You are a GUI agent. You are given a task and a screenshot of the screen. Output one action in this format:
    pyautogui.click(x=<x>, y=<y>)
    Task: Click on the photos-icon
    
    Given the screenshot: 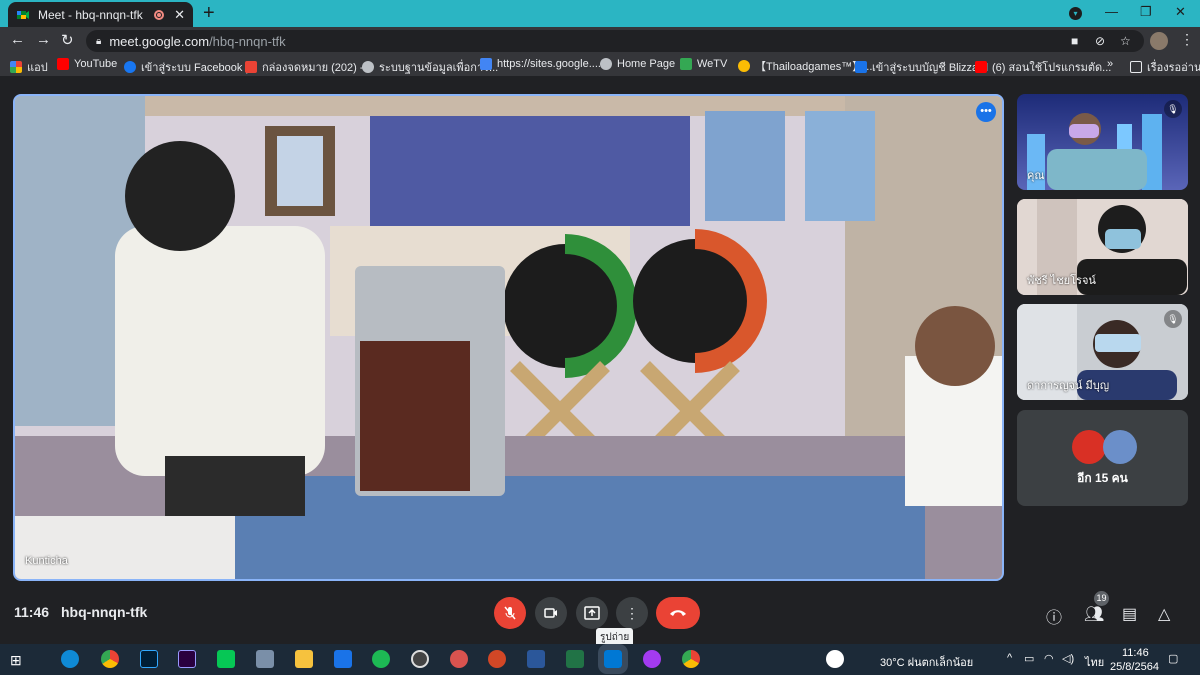 What is the action you would take?
    pyautogui.click(x=613, y=659)
    